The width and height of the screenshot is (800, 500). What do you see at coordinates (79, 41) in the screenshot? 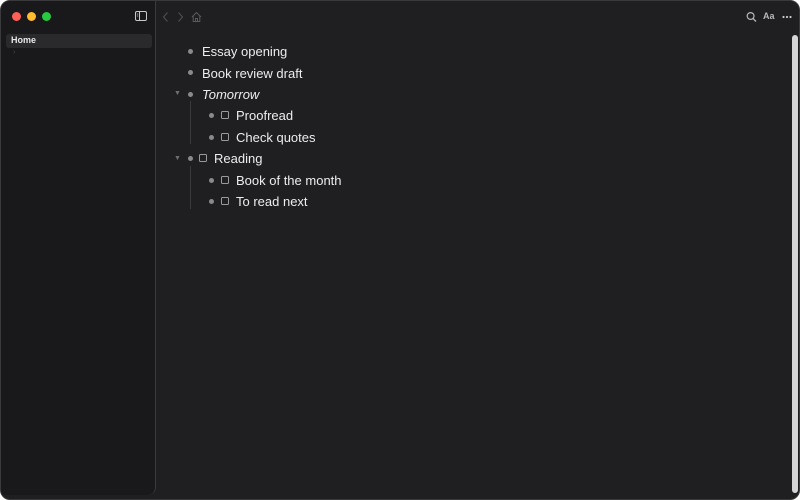
I see `sidebar-item-home: Home` at bounding box center [79, 41].